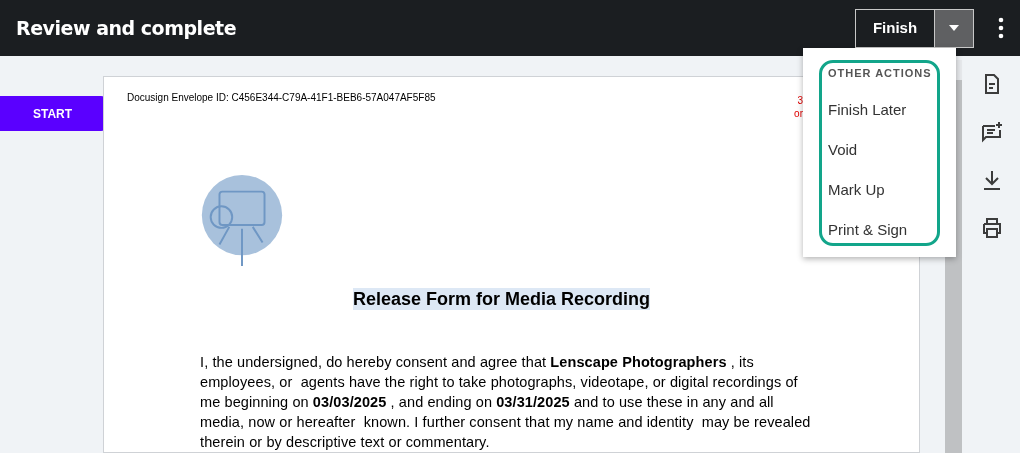  I want to click on add-comment-icon, so click(992, 132).